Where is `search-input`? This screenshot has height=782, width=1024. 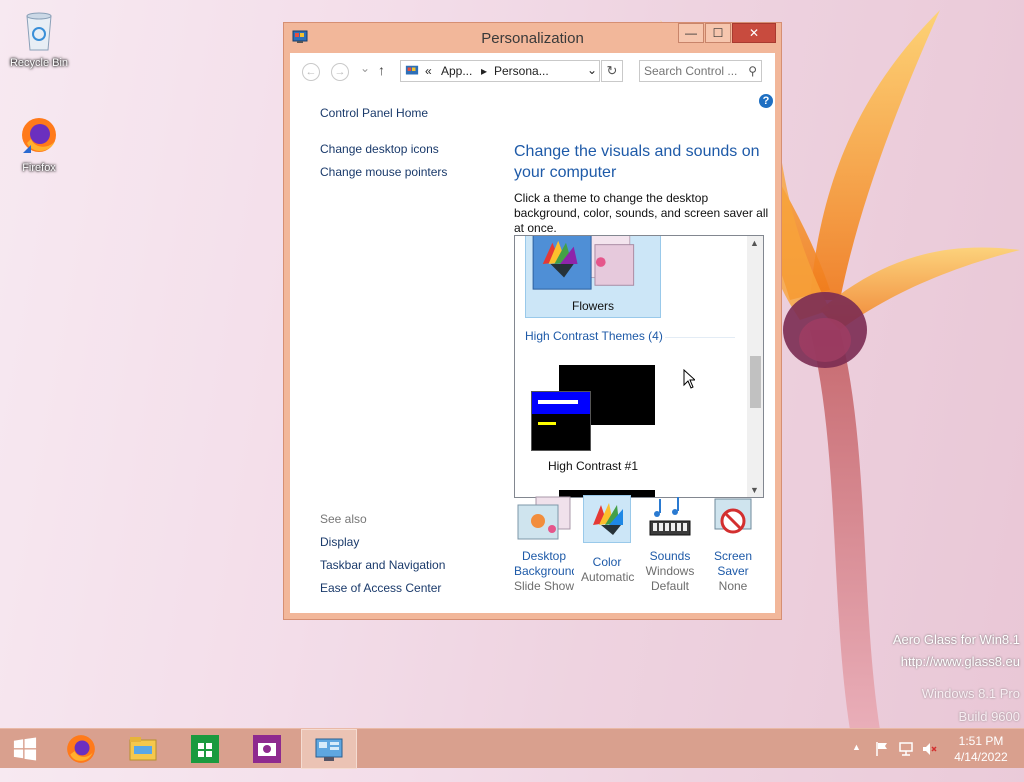 search-input is located at coordinates (692, 71).